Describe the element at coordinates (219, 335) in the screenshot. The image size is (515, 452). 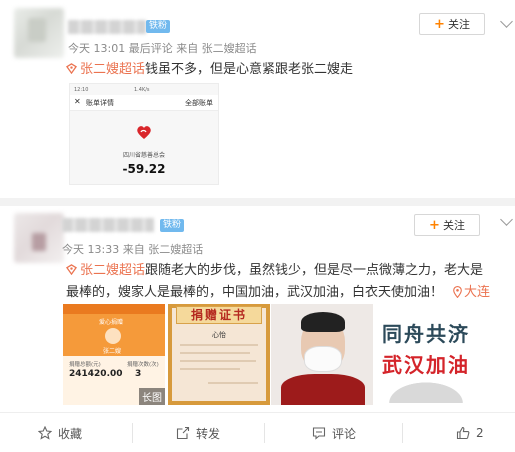
I see `certificate-name: 心怡` at that location.